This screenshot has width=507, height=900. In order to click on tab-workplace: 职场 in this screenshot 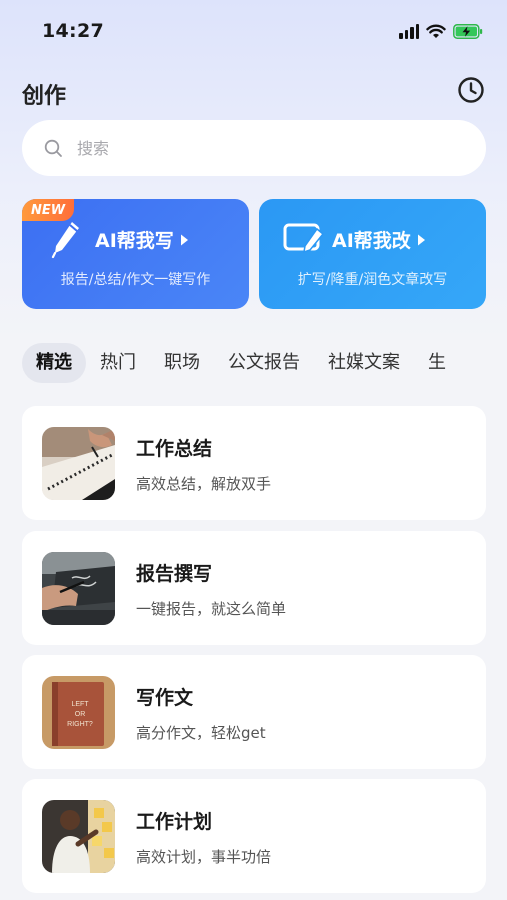, I will do `click(182, 363)`.